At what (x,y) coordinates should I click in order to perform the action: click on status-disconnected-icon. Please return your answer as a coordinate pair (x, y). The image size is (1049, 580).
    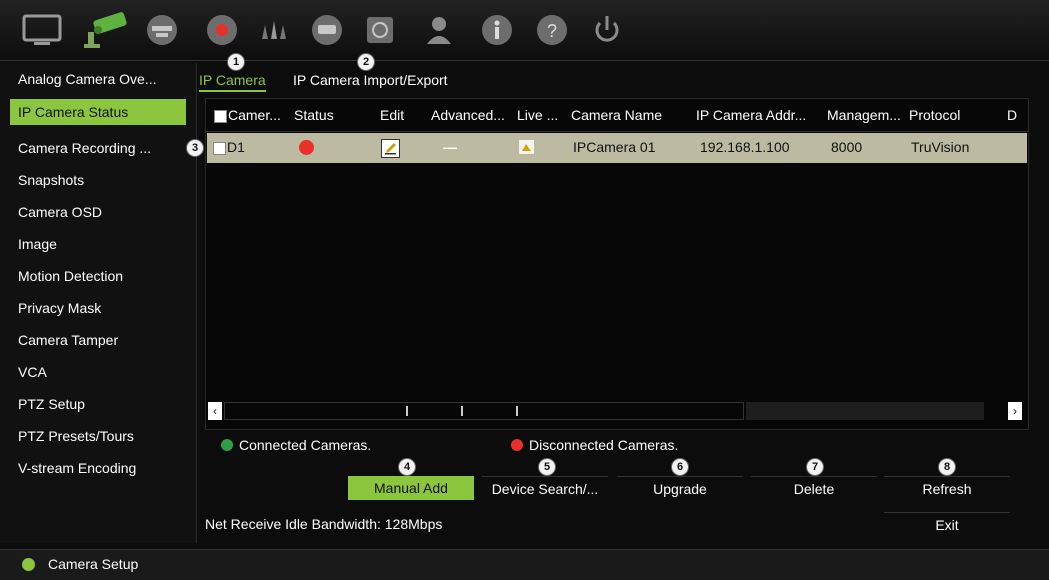
    Looking at the image, I should click on (306, 147).